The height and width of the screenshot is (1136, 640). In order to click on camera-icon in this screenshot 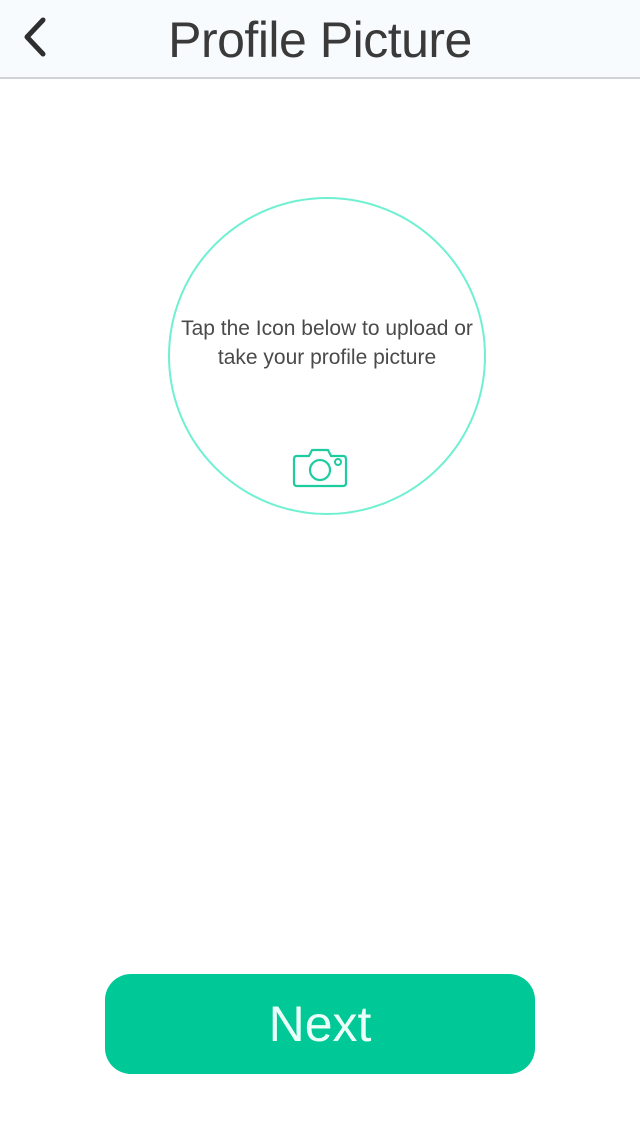, I will do `click(320, 469)`.